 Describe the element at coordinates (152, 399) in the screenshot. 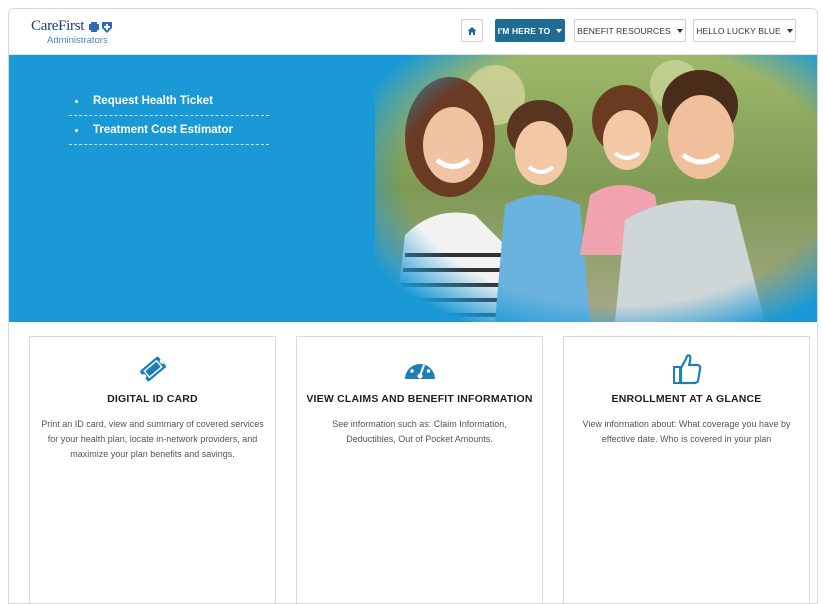

I see `card-title: DIGITAL ID CARD` at that location.